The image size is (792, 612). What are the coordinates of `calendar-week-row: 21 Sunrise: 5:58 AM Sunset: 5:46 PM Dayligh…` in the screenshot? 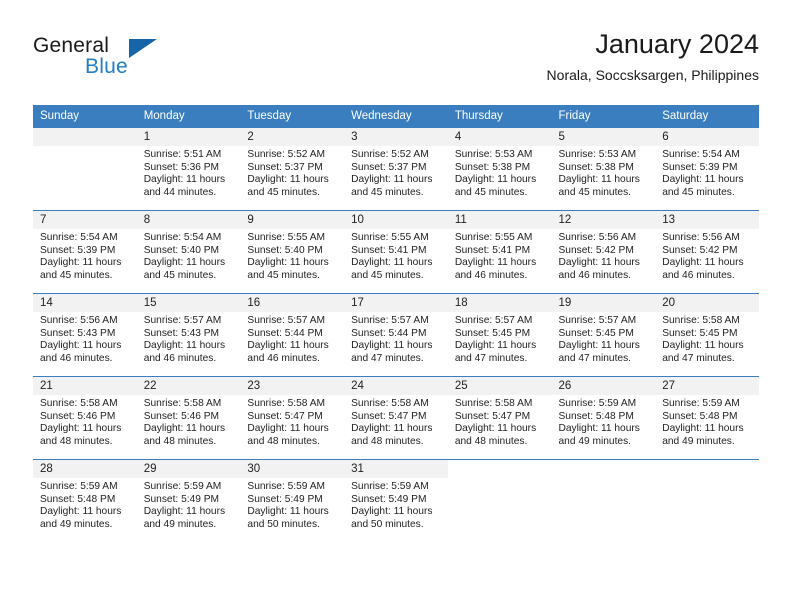 It's located at (396, 418).